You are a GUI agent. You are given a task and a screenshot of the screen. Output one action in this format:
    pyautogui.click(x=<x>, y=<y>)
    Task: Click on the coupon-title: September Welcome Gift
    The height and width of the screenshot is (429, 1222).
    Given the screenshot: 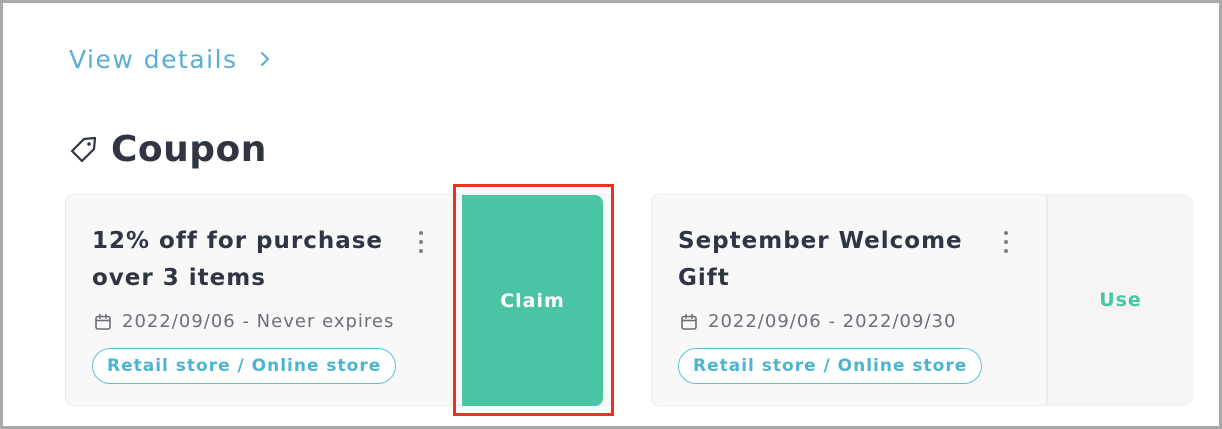 What is the action you would take?
    pyautogui.click(x=820, y=259)
    